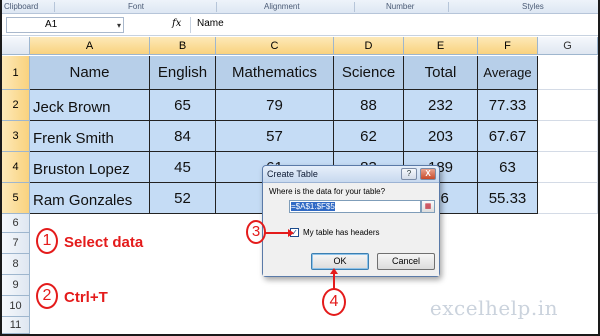  I want to click on table-cell: 203, so click(441, 136).